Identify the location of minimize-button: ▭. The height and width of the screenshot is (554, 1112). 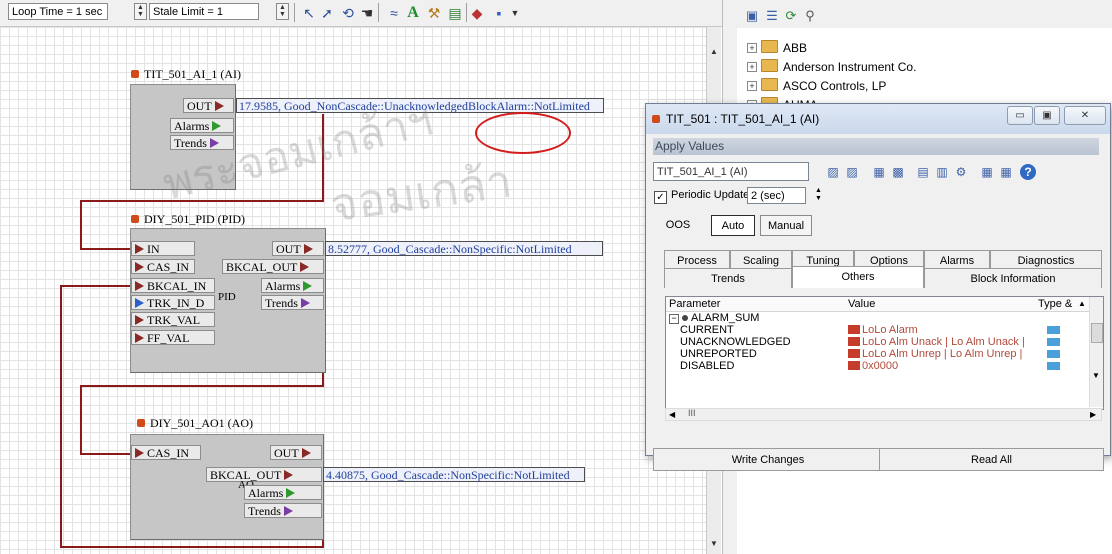
(1020, 115).